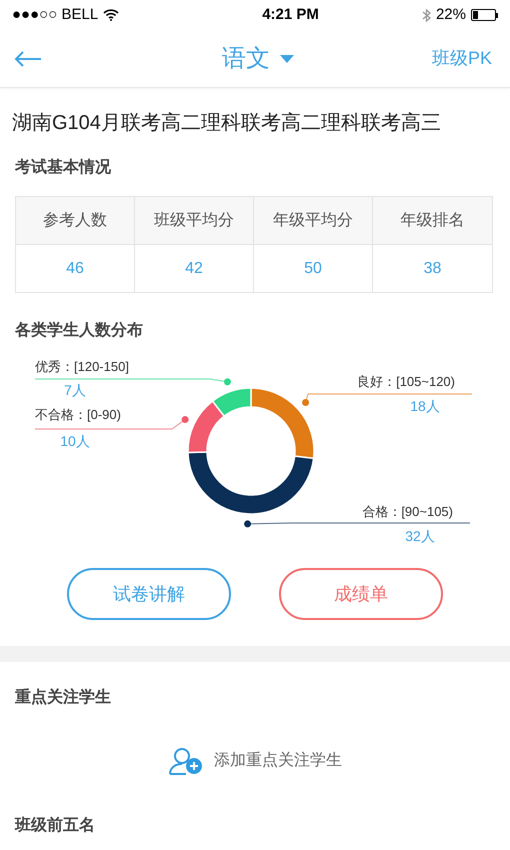  I want to click on action-button: 试卷讲解, so click(149, 594).